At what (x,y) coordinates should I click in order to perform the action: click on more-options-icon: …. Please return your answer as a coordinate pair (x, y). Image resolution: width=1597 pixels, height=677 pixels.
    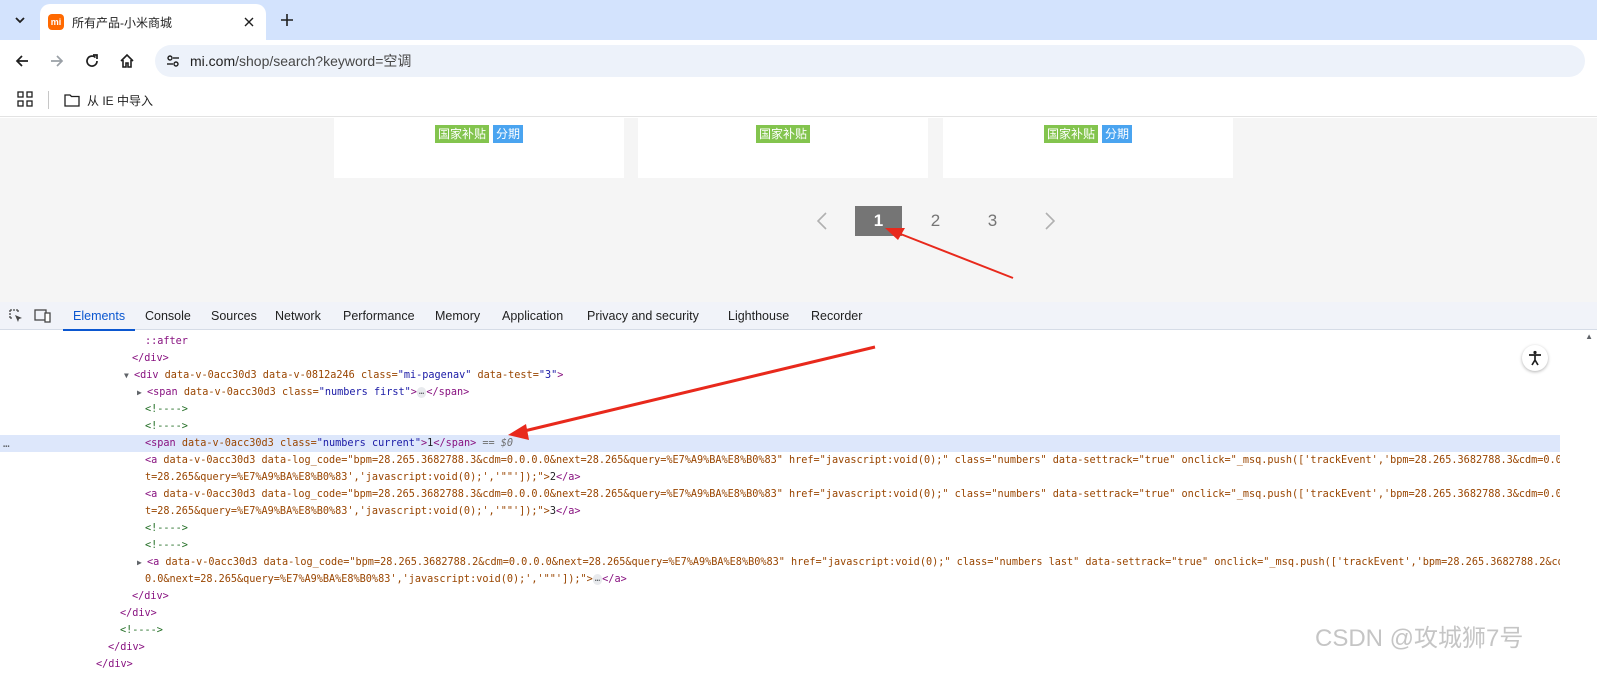
    Looking at the image, I should click on (6, 443).